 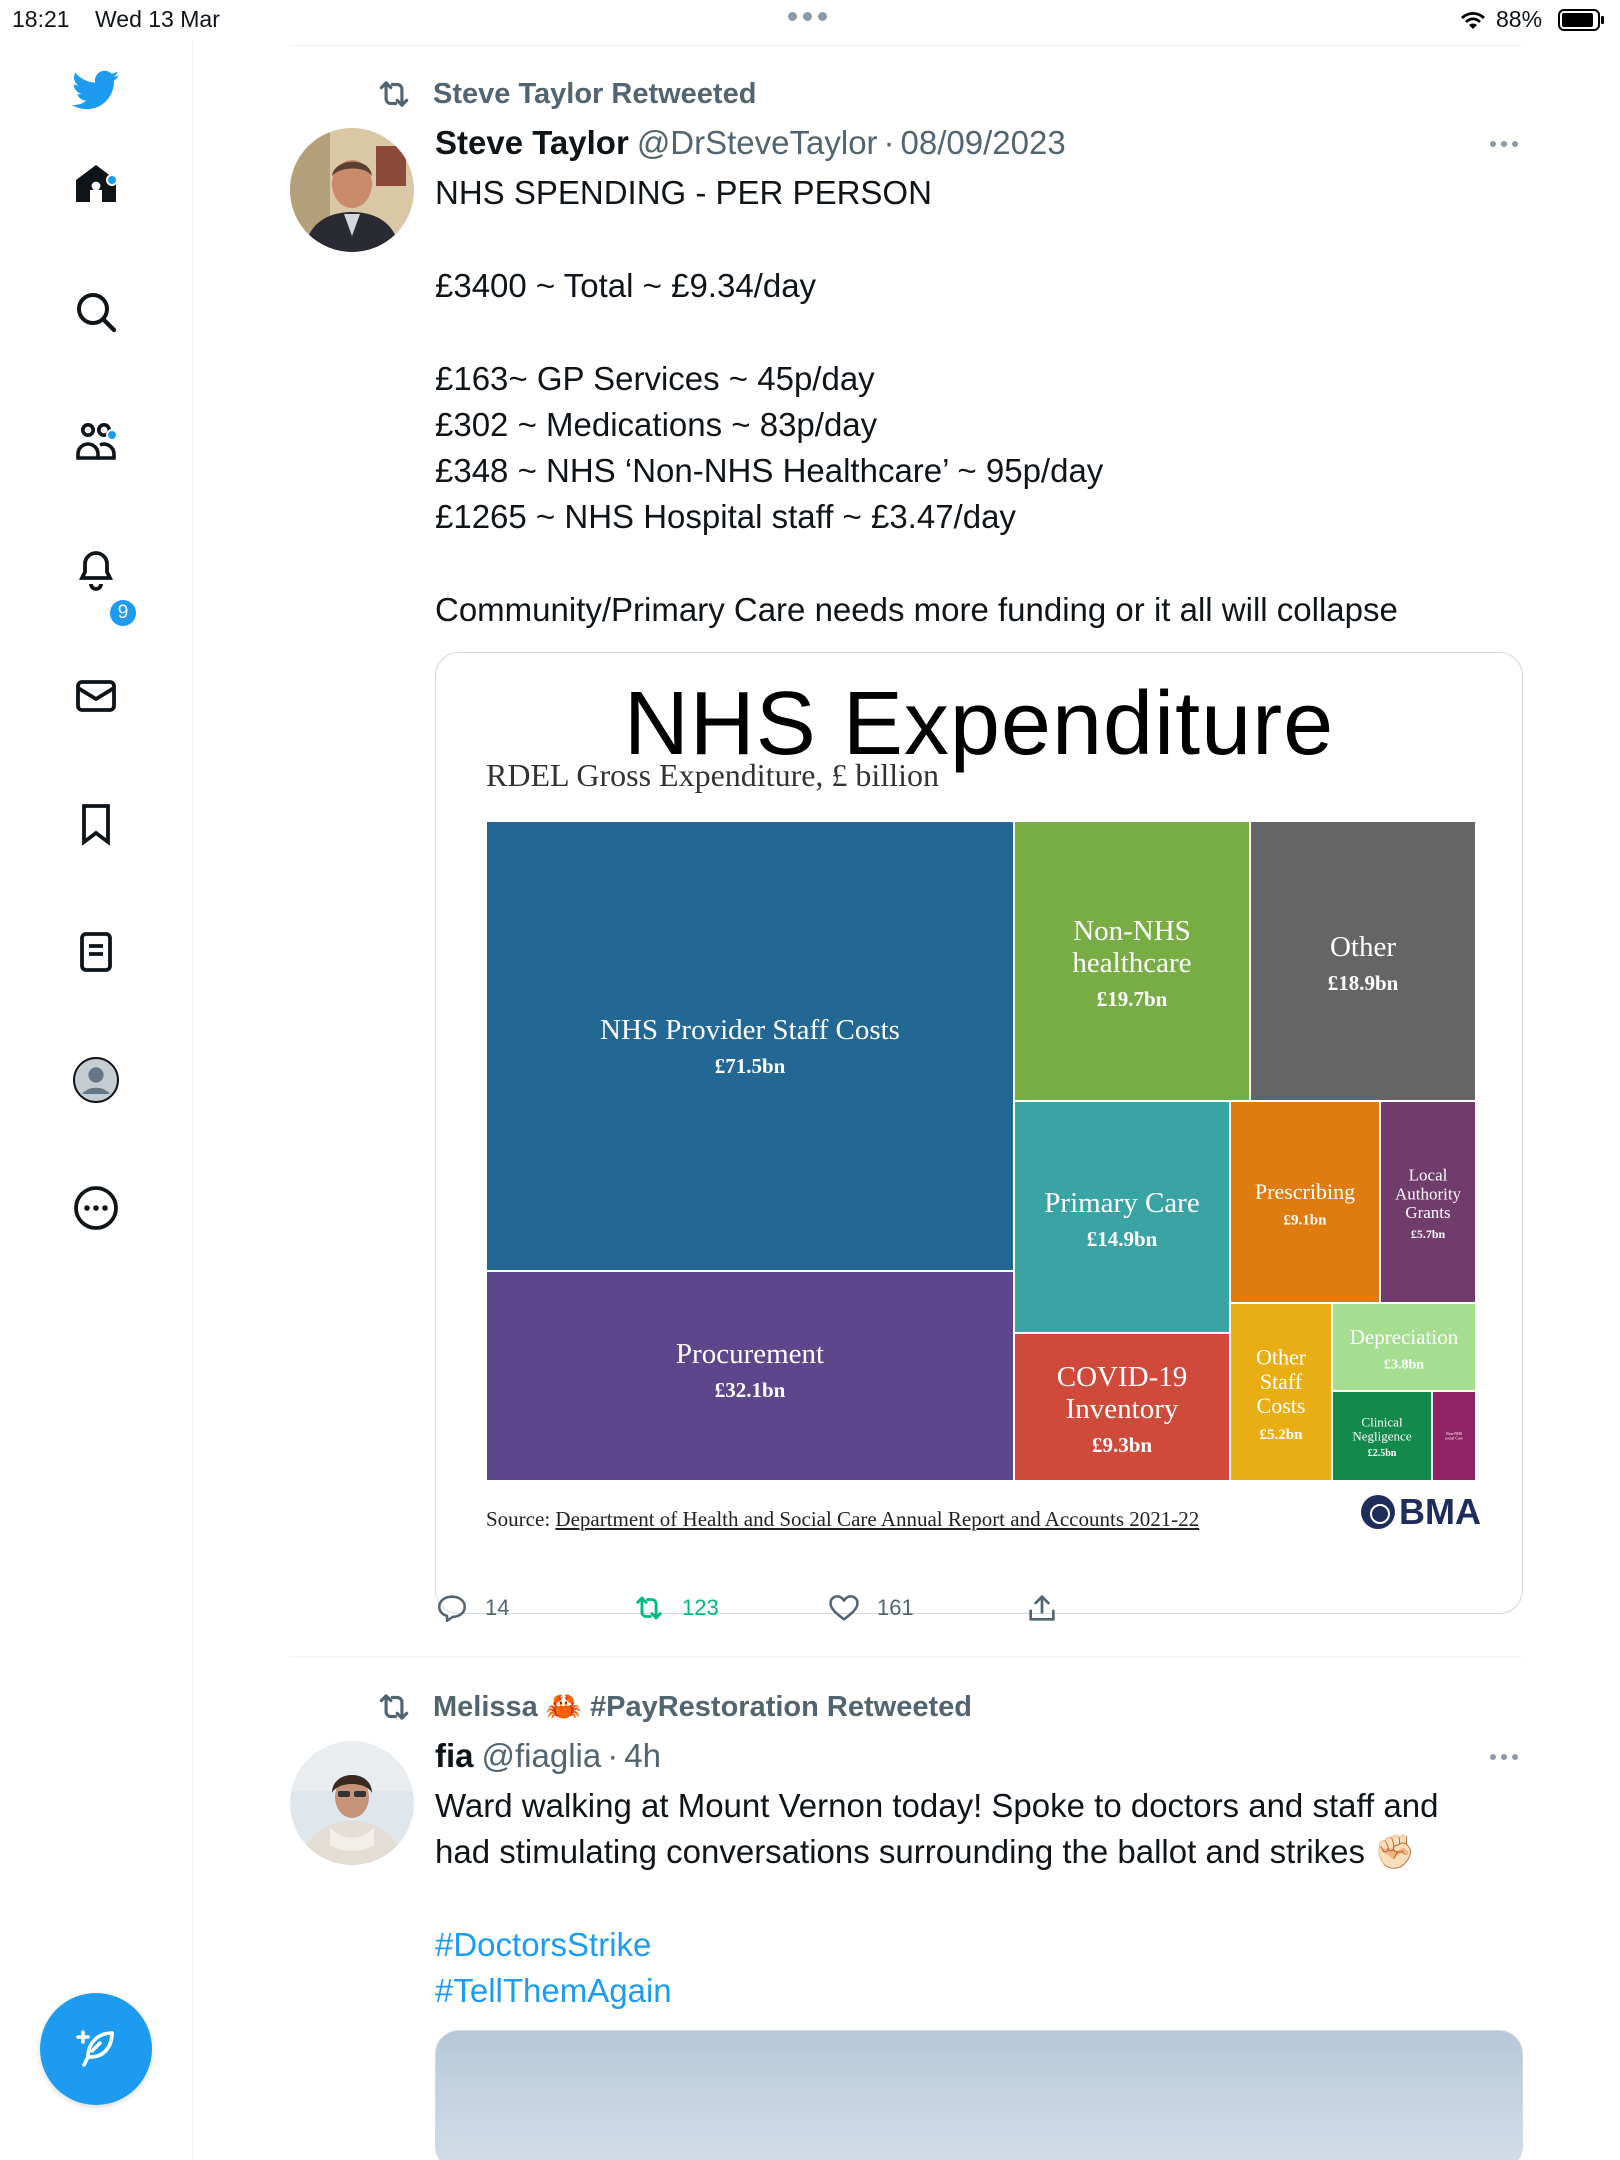 I want to click on notifications-bell-icon, so click(x=96, y=568).